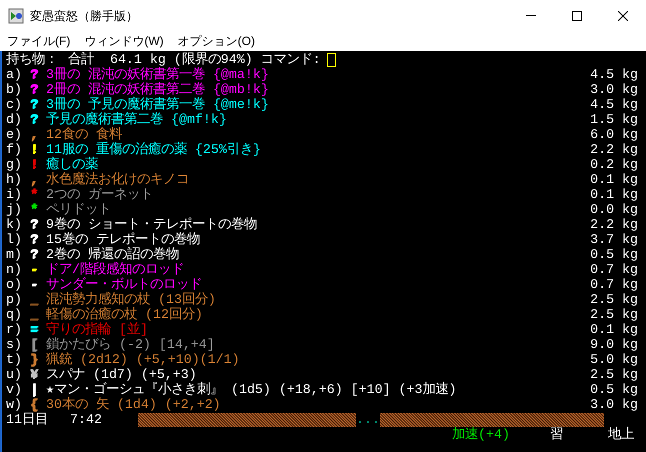 The width and height of the screenshot is (646, 452). Describe the element at coordinates (34, 404) in the screenshot. I see `item-symbol: {` at that location.